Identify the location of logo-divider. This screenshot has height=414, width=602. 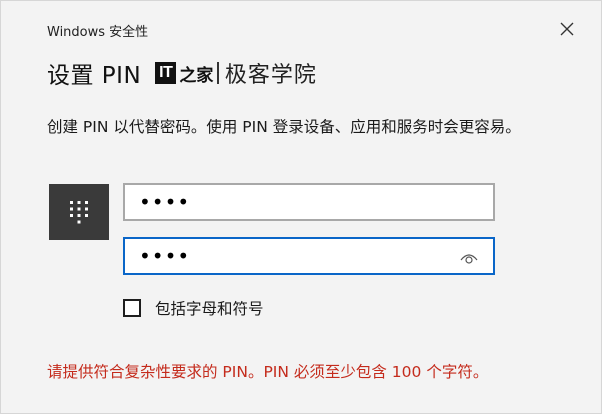
(218, 73).